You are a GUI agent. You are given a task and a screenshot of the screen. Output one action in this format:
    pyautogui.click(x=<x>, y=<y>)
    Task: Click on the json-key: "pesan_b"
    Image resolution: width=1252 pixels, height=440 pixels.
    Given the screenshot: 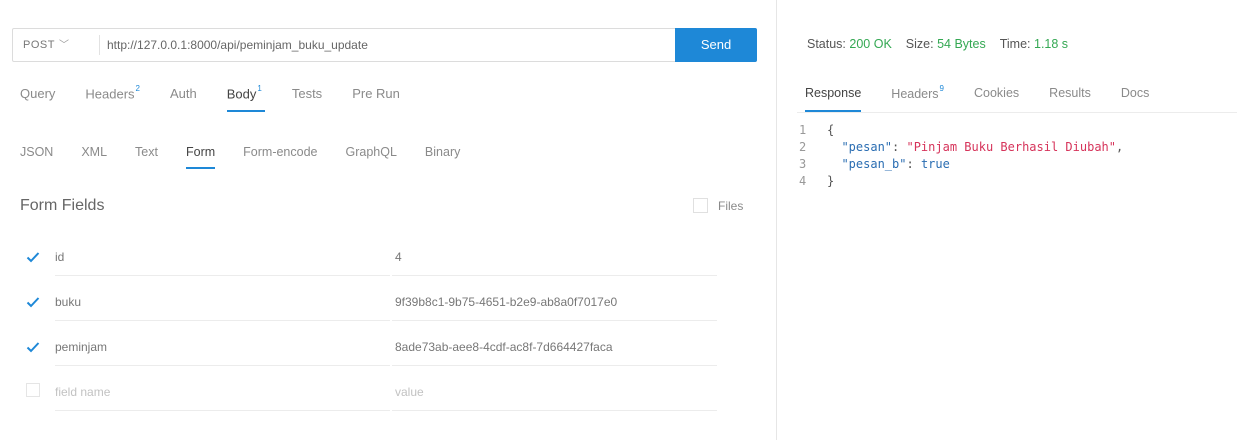 What is the action you would take?
    pyautogui.click(x=874, y=164)
    